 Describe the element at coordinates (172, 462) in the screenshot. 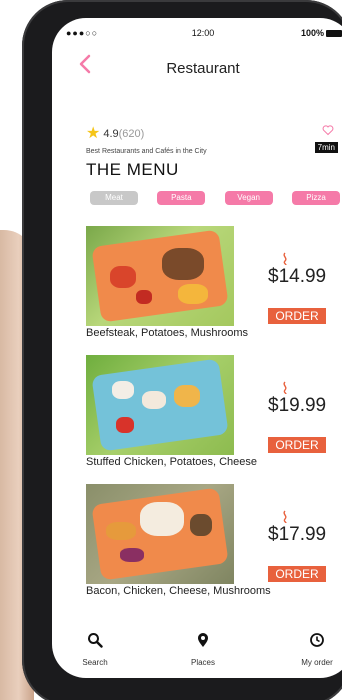

I see `item-name: Stuffed Chicken, Potatoes, Cheese` at that location.